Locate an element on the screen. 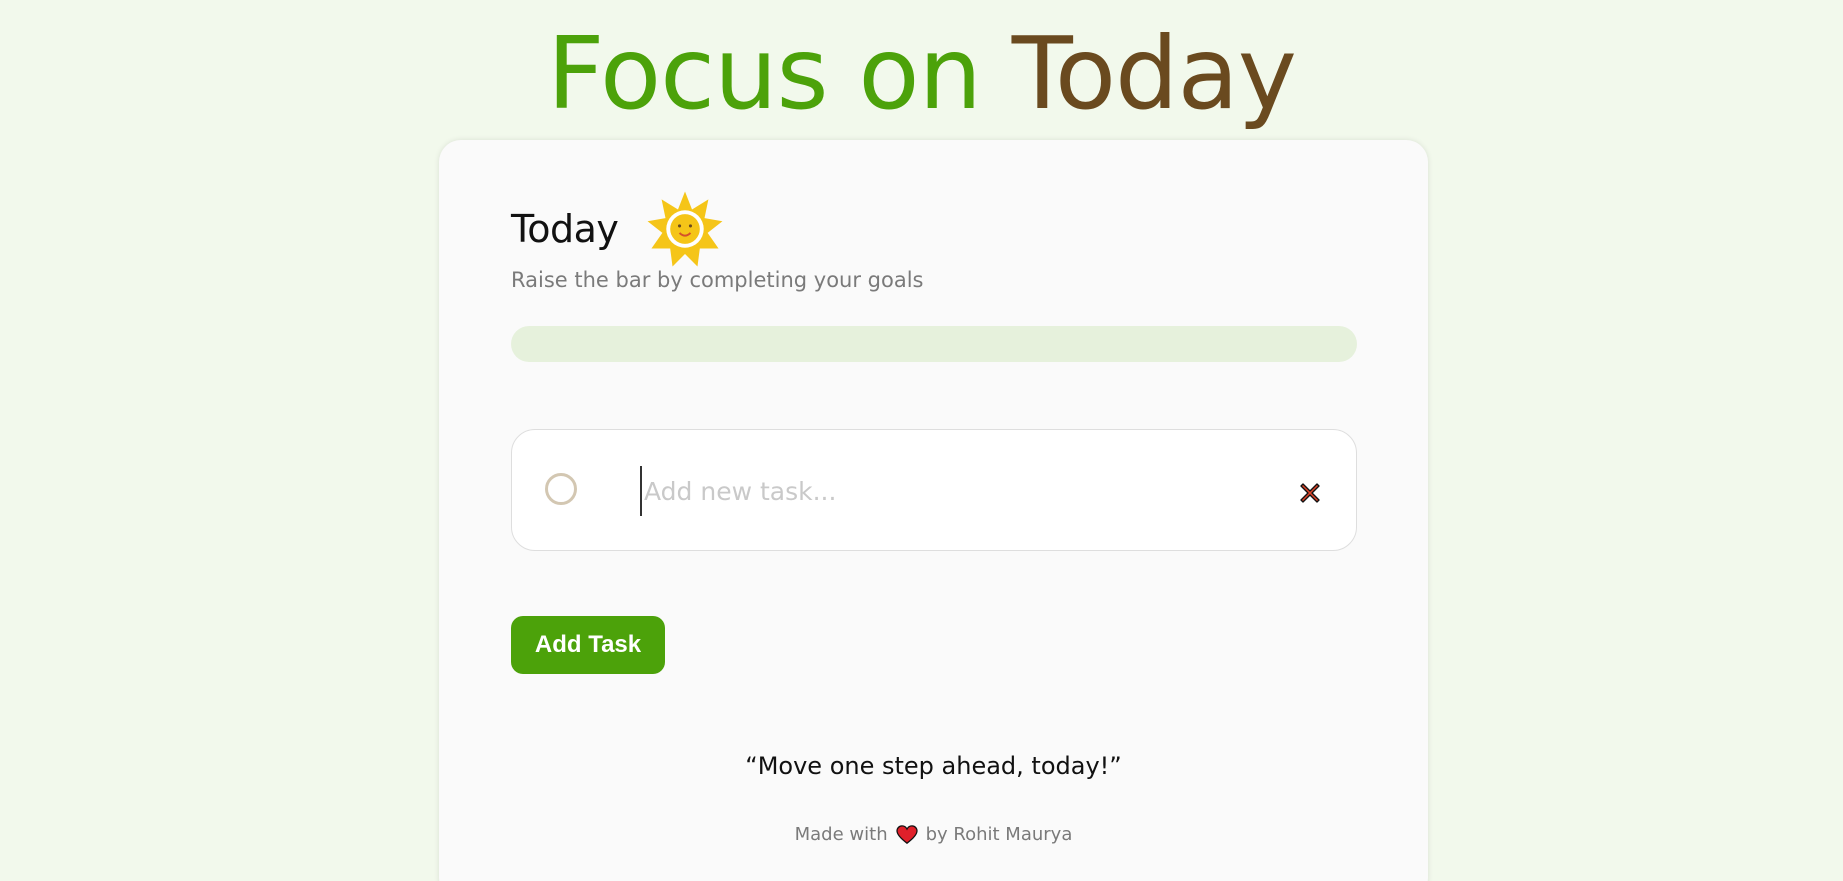  page-title-part-today: Today is located at coordinates (1154, 73).